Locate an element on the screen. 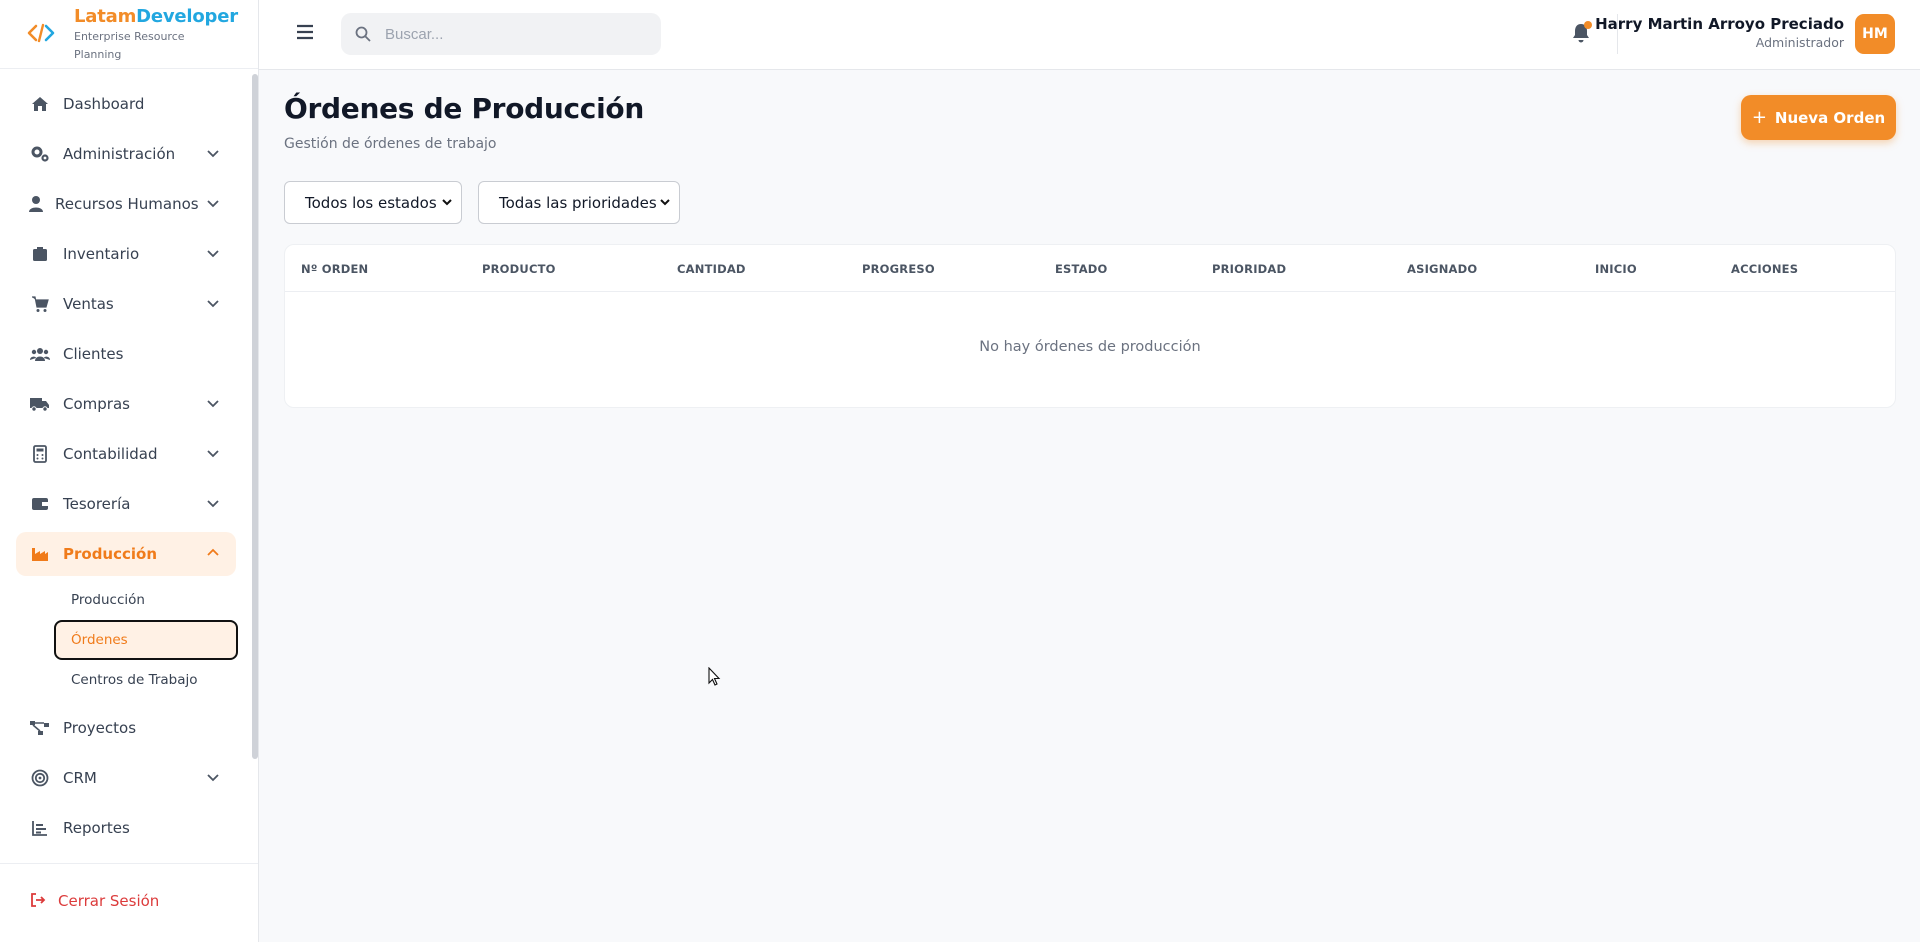  produccion-submenu: Producción Órdenes Centros de Trabajo is located at coordinates (125, 640).